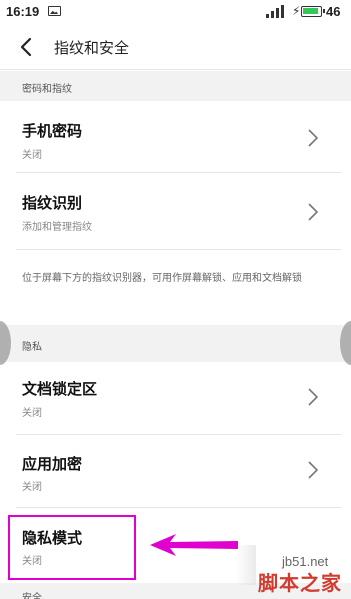  I want to click on setting-row-app-lock: 应用加密 关闭, so click(175, 471).